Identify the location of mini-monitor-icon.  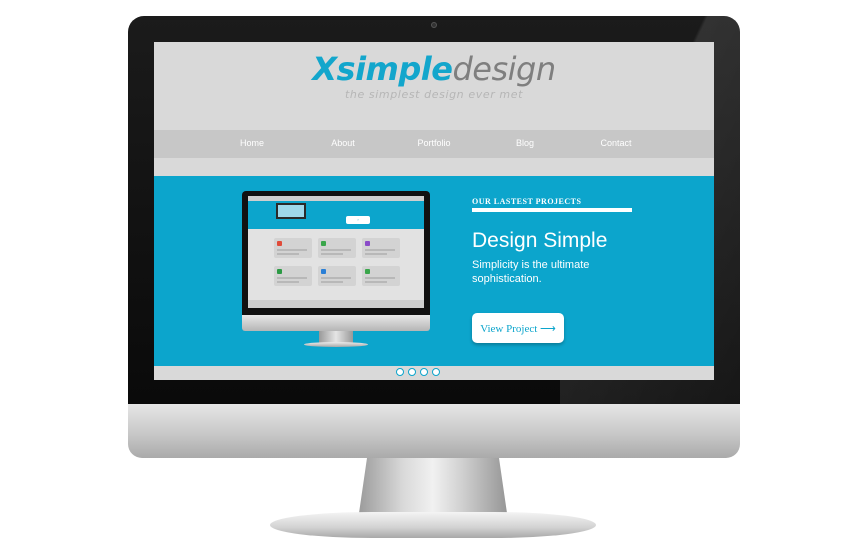
(291, 211).